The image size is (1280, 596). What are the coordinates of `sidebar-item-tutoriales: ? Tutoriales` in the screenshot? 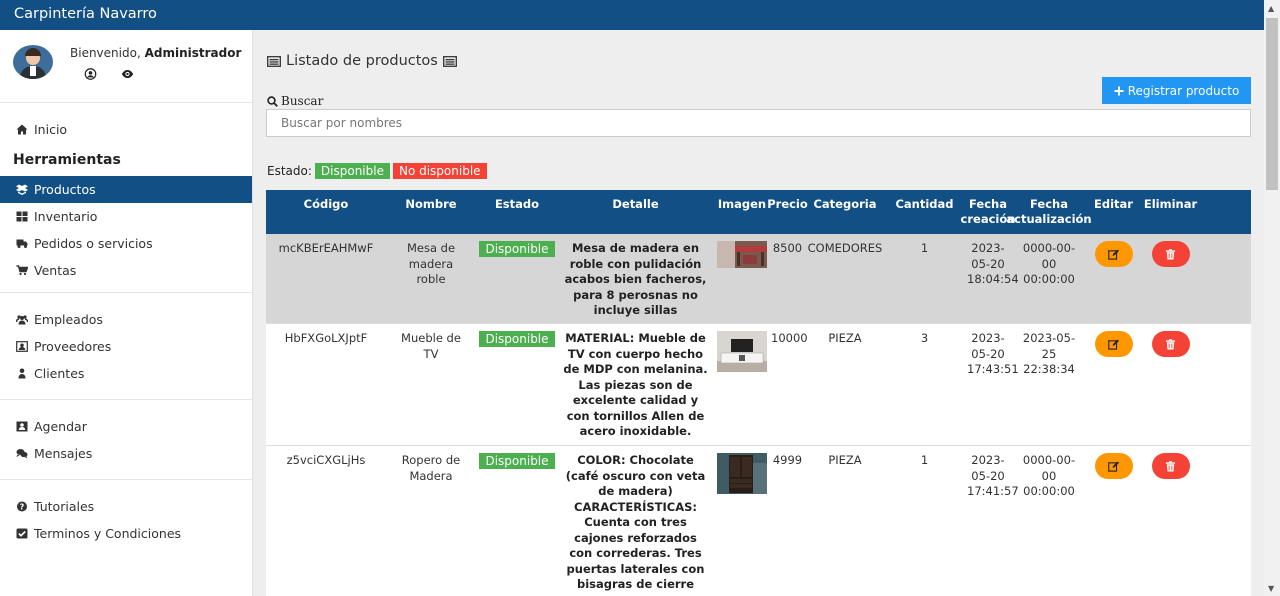 It's located at (126, 506).